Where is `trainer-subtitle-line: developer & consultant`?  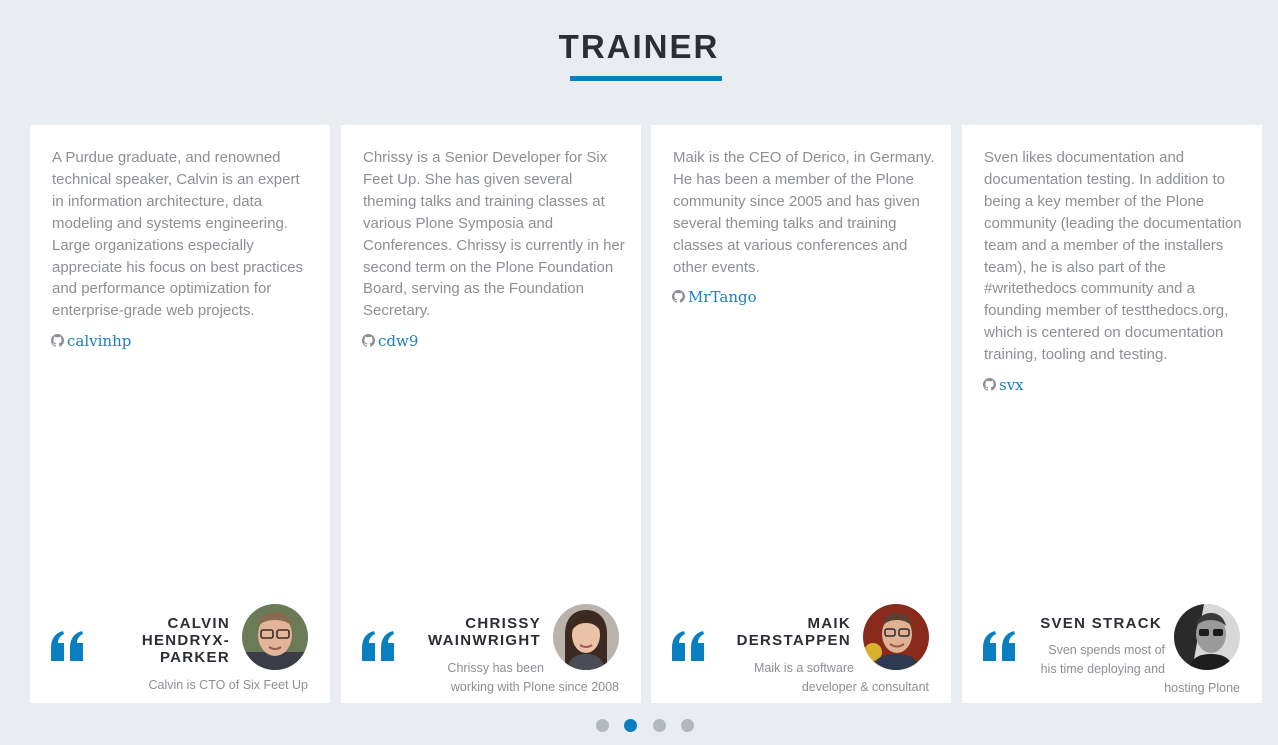
trainer-subtitle-line: developer & consultant is located at coordinates (865, 687).